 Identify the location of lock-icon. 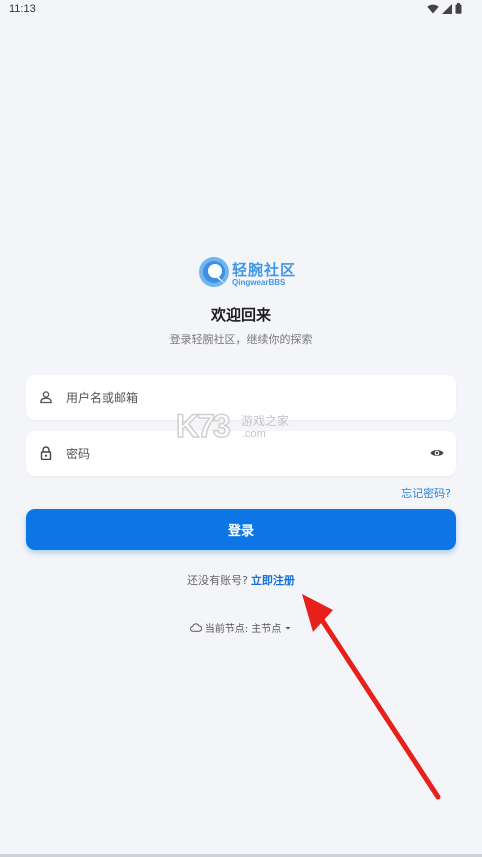
(46, 453).